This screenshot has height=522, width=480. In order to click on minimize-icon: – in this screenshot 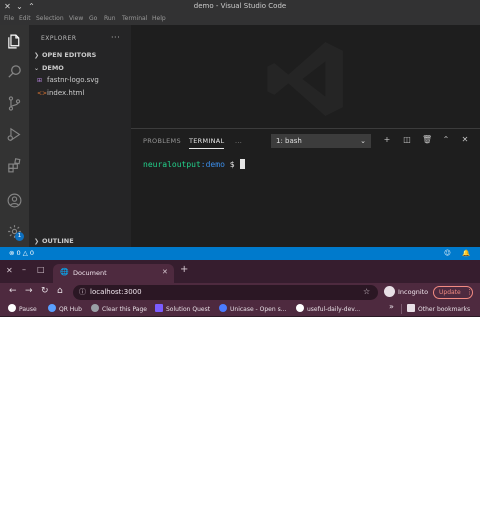, I will do `click(24, 269)`.